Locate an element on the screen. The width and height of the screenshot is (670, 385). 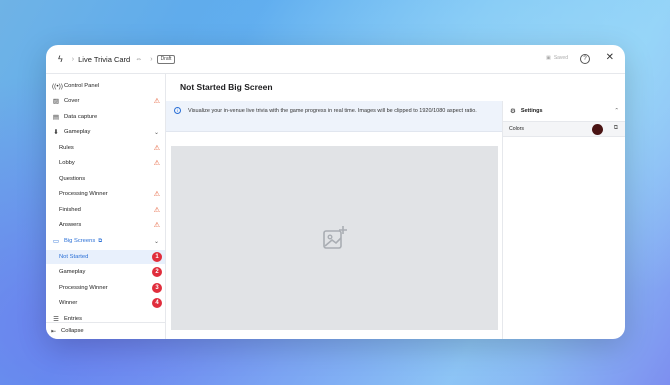
sidebar-item-questions: Questions is located at coordinates (105, 179).